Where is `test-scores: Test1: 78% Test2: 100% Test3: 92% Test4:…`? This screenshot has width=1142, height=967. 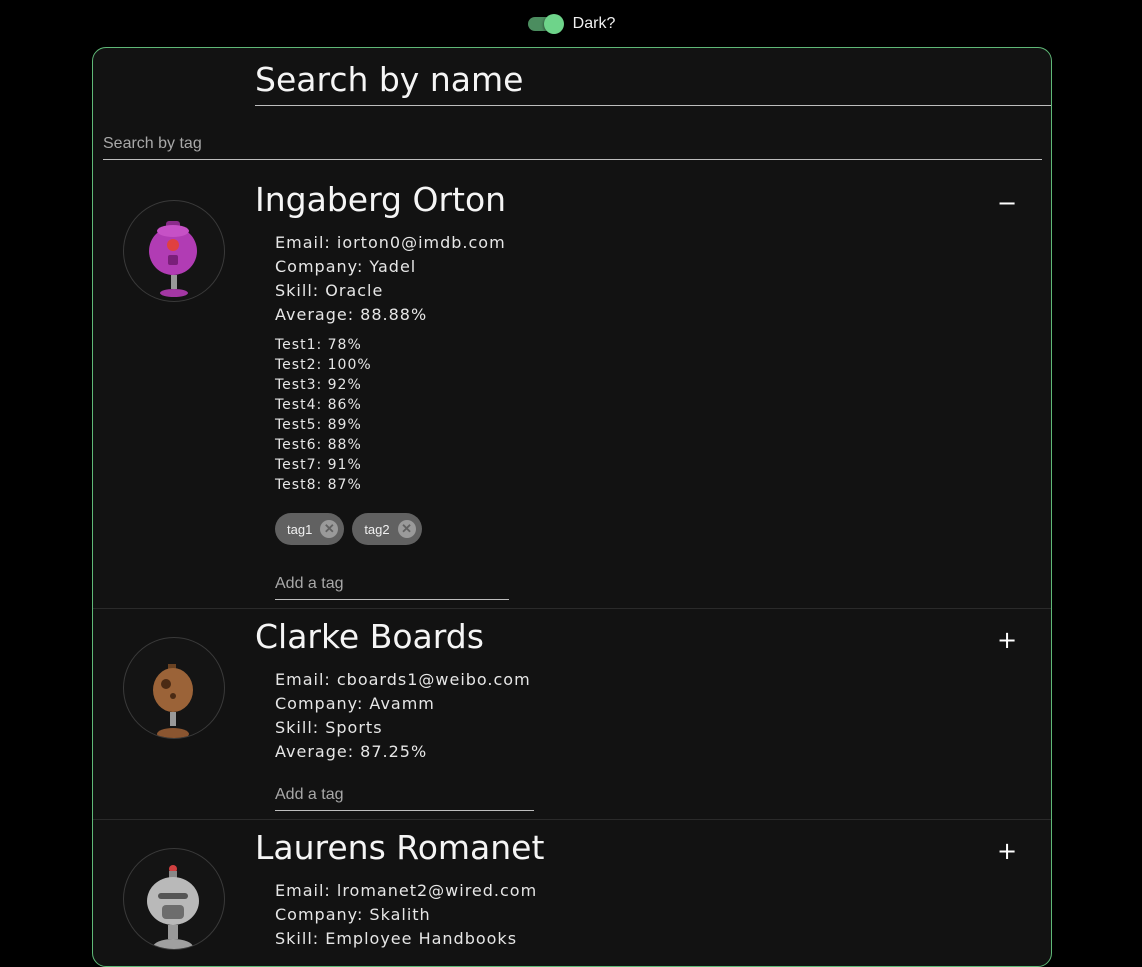 test-scores: Test1: 78% Test2: 100% Test3: 92% Test4:… is located at coordinates (323, 415).